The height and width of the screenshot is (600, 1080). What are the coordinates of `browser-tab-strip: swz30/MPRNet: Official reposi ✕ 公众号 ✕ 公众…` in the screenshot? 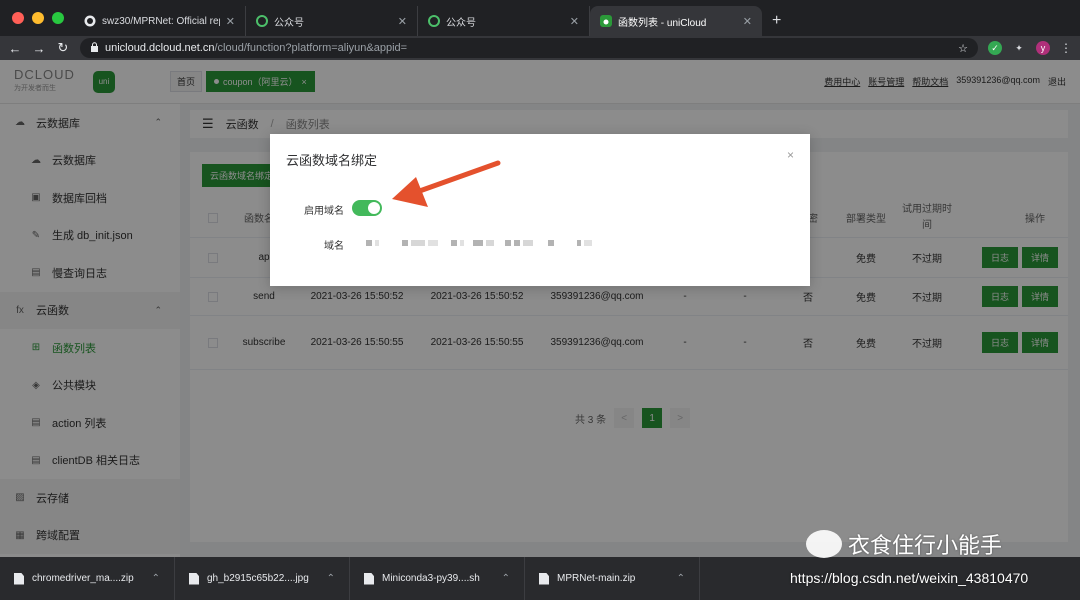 It's located at (540, 18).